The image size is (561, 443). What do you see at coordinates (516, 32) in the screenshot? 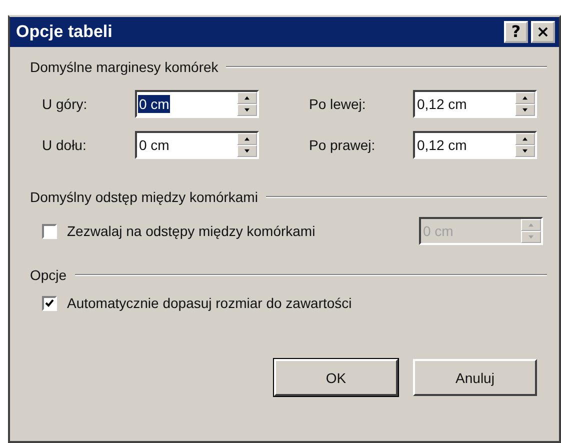
I see `help-button: ?` at bounding box center [516, 32].